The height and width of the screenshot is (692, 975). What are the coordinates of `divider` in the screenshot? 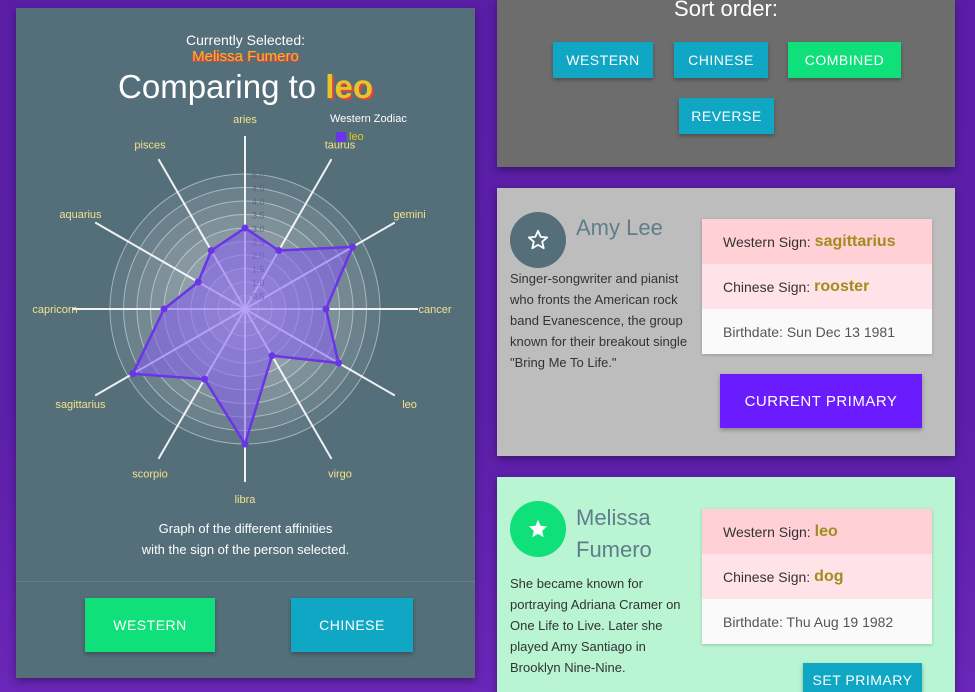 It's located at (245, 581).